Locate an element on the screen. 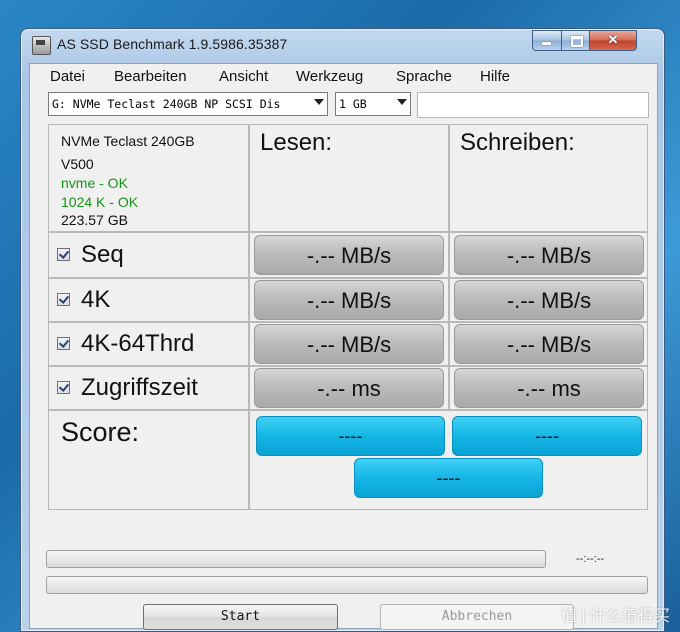 This screenshot has height=632, width=680. menu-hilfe: Hilfe is located at coordinates (495, 76).